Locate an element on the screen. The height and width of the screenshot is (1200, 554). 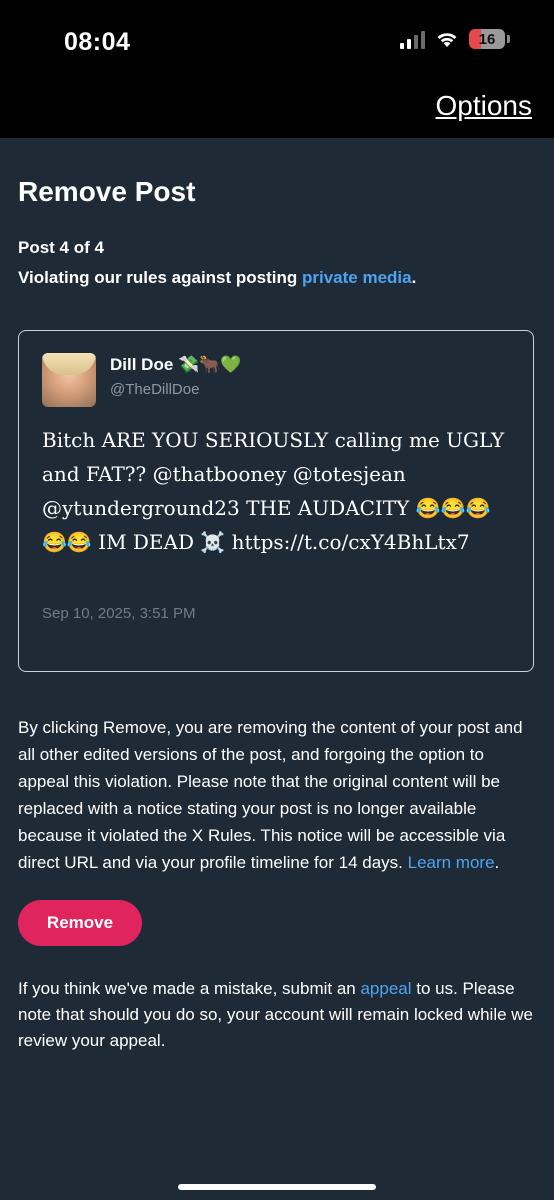
violation-suffix: . is located at coordinates (414, 277).